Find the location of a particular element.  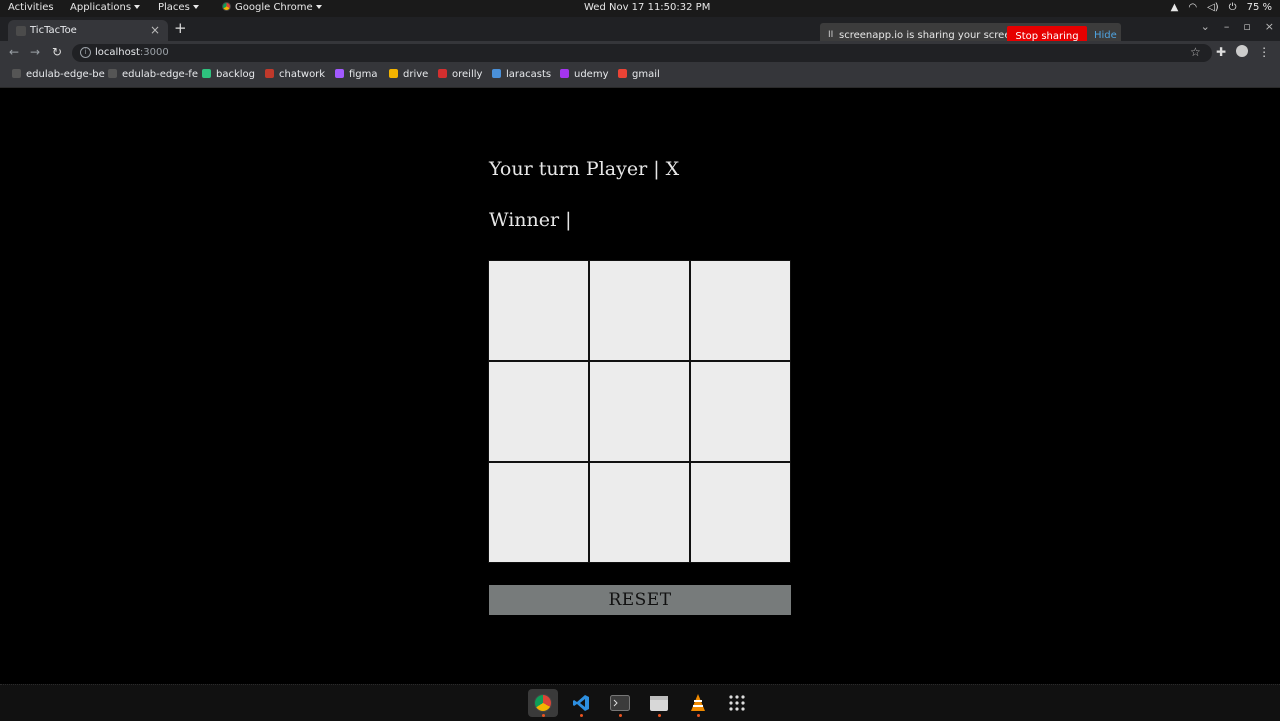

dock-files is located at coordinates (659, 703).